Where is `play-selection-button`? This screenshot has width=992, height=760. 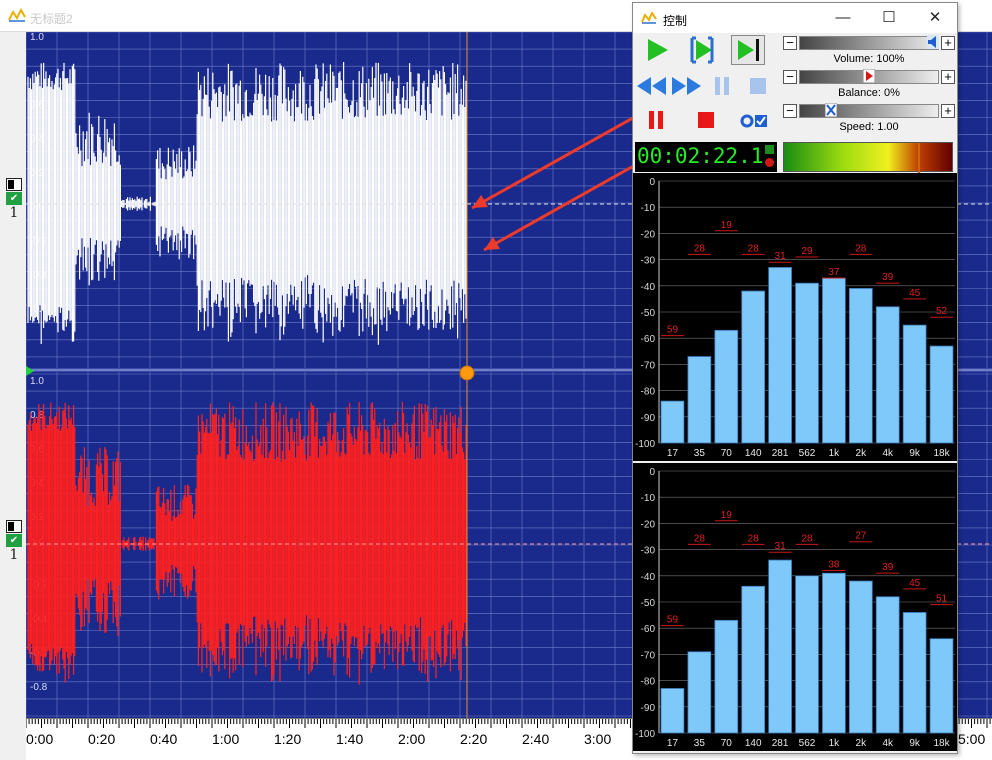
play-selection-button is located at coordinates (702, 50).